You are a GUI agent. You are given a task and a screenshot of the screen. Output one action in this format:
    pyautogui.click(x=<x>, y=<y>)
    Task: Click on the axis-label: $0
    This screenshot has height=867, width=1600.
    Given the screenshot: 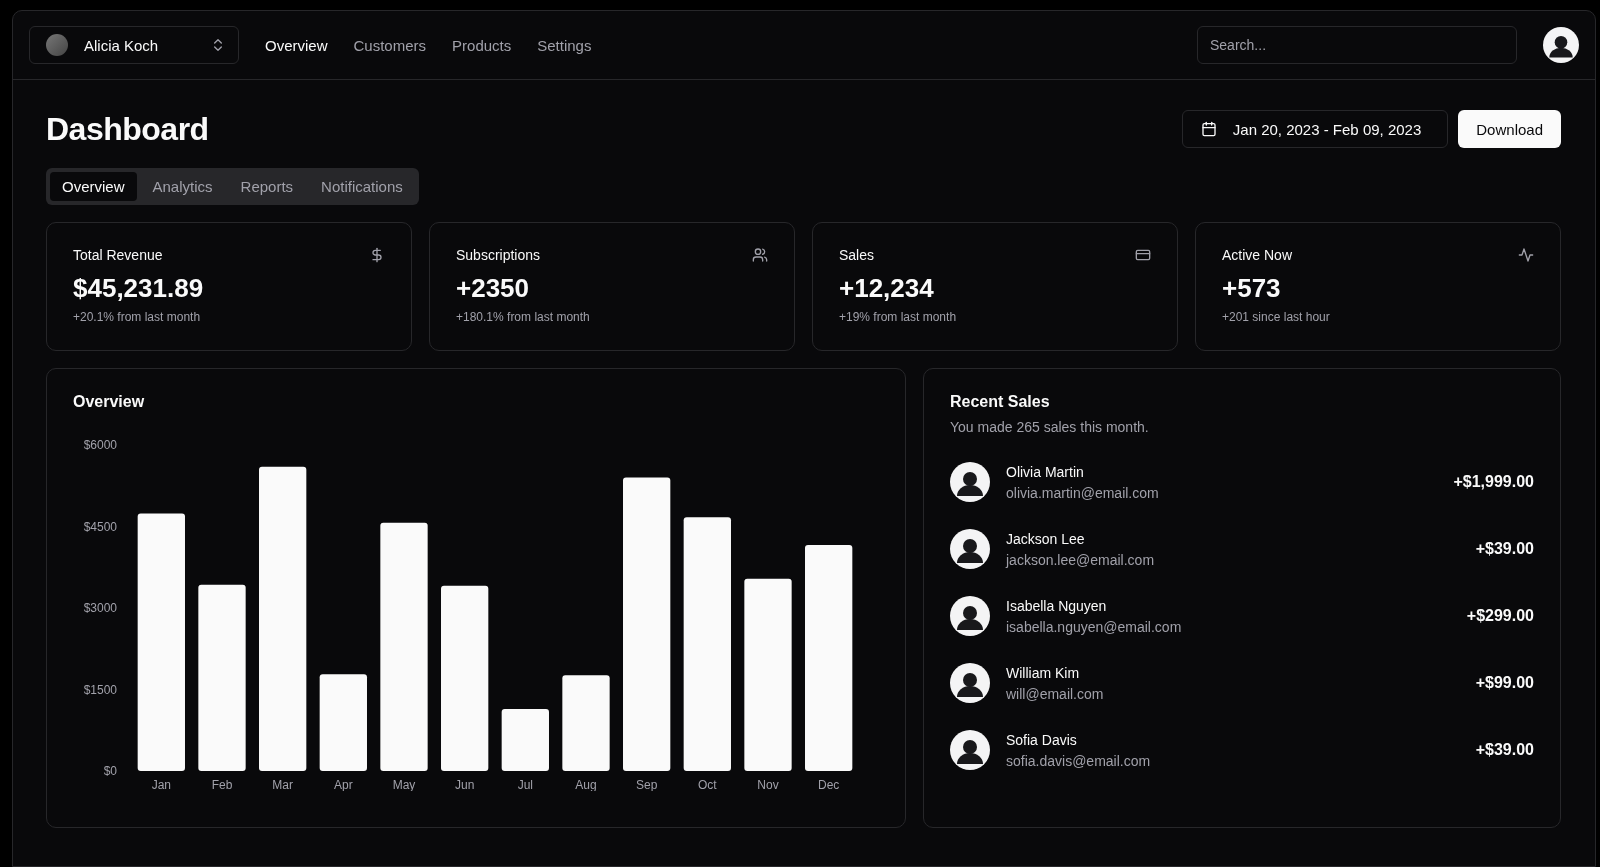 What is the action you would take?
    pyautogui.click(x=110, y=771)
    